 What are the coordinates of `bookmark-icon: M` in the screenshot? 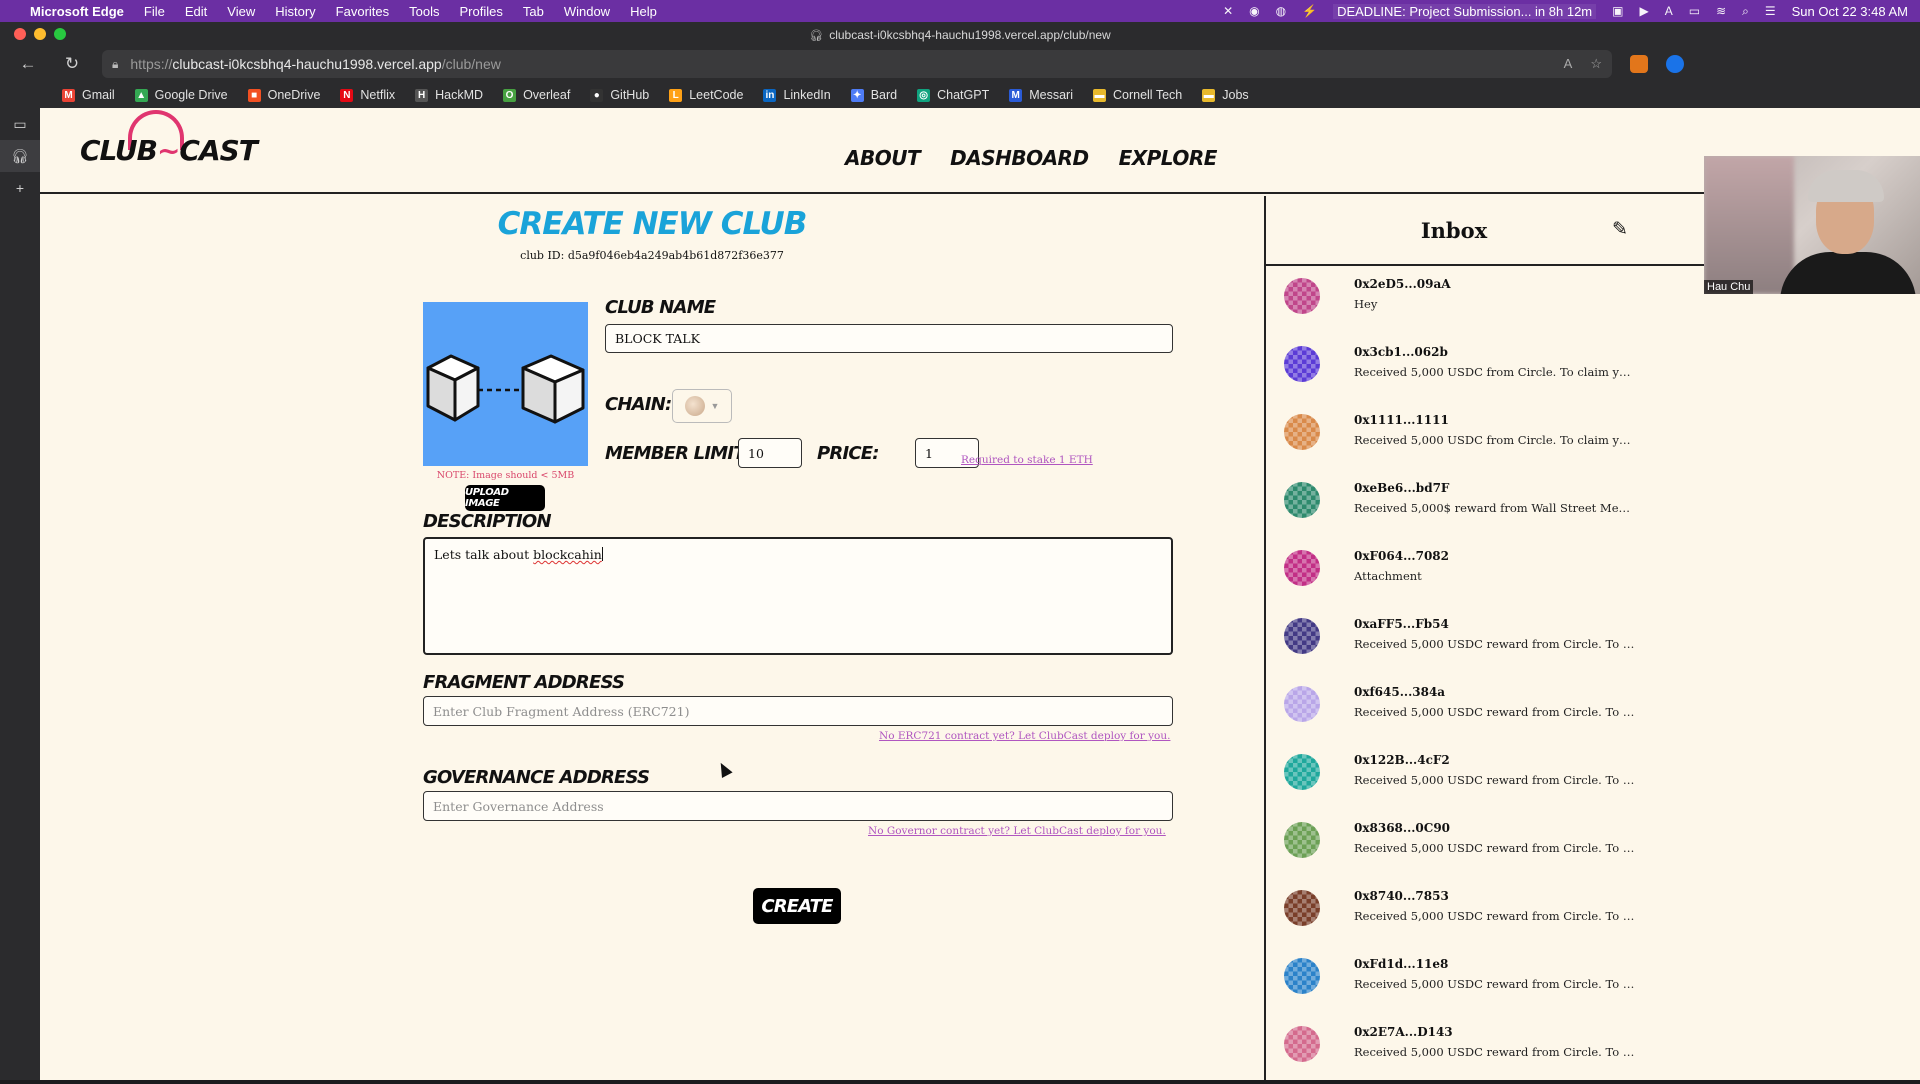 It's located at (1016, 95).